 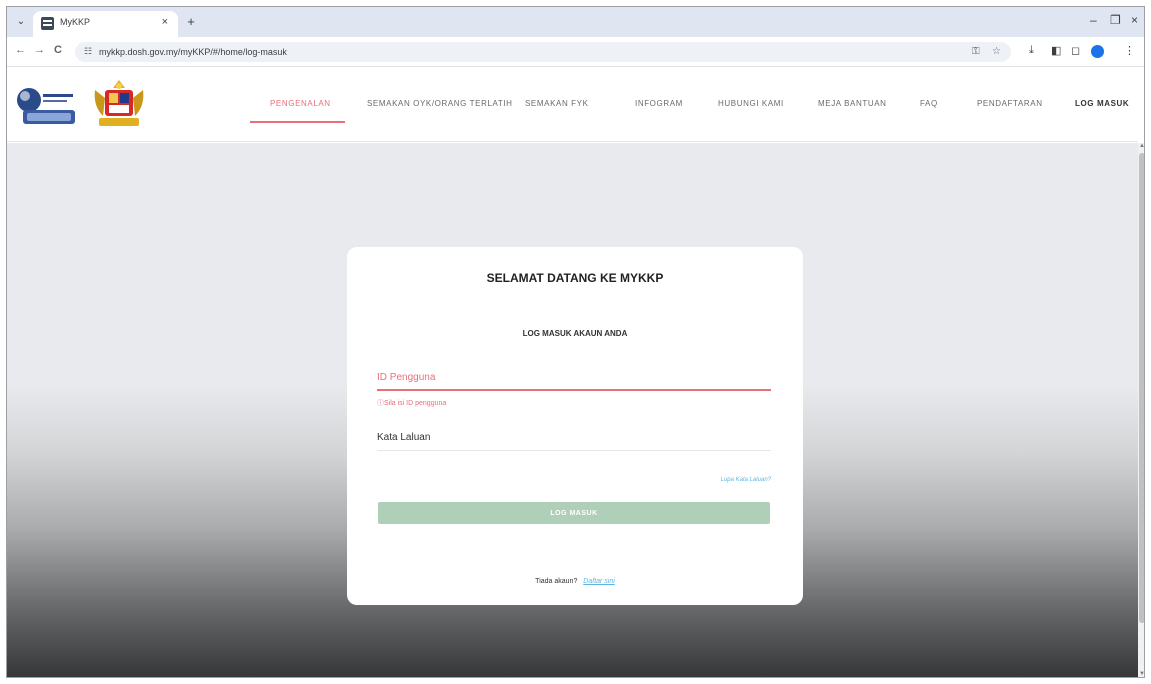 What do you see at coordinates (852, 103) in the screenshot?
I see `nav-meja-bantuan: MEJA BANTUAN` at bounding box center [852, 103].